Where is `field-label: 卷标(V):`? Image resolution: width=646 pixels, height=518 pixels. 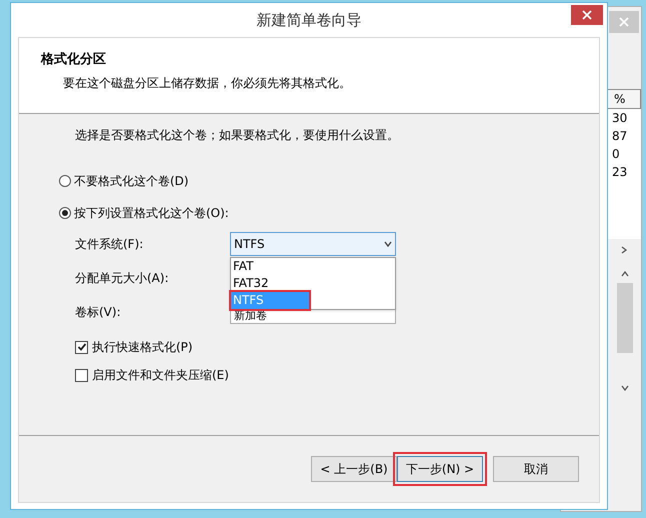 field-label: 卷标(V): is located at coordinates (98, 312).